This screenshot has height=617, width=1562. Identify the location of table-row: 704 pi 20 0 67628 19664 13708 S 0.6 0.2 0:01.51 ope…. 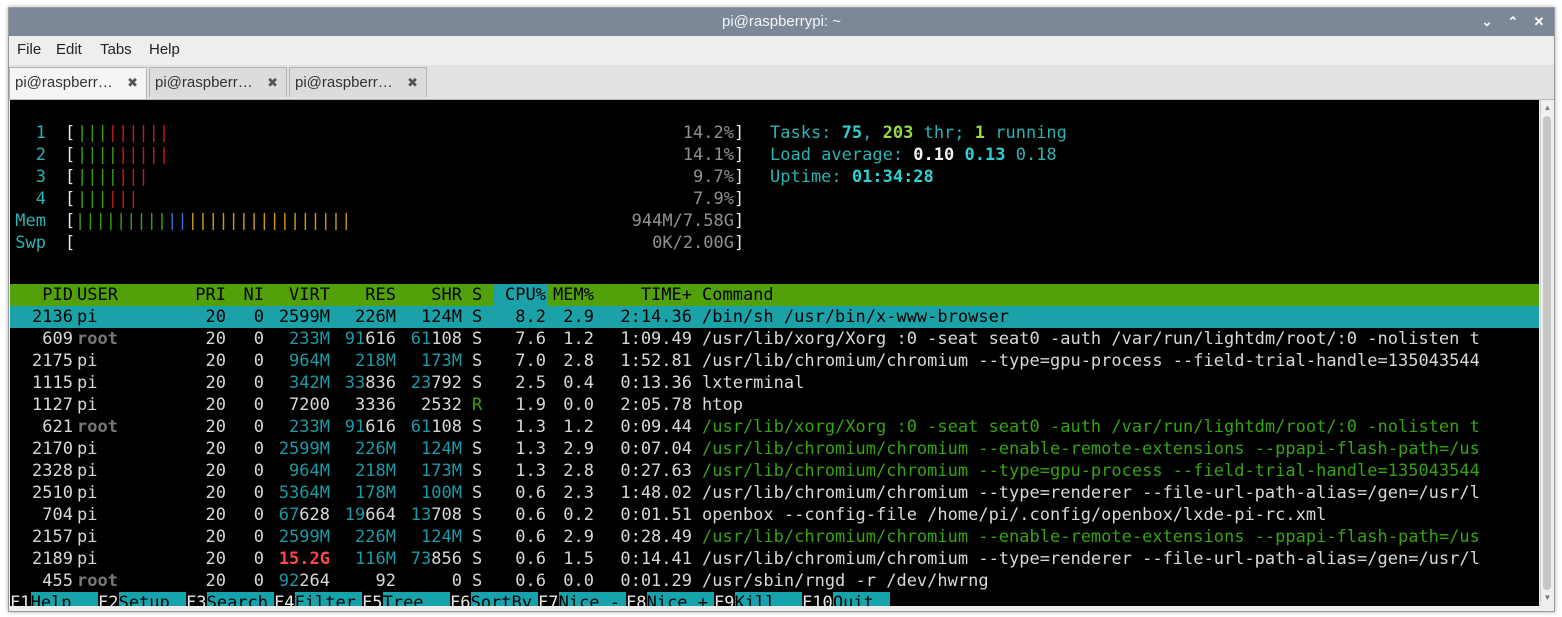
(774, 515).